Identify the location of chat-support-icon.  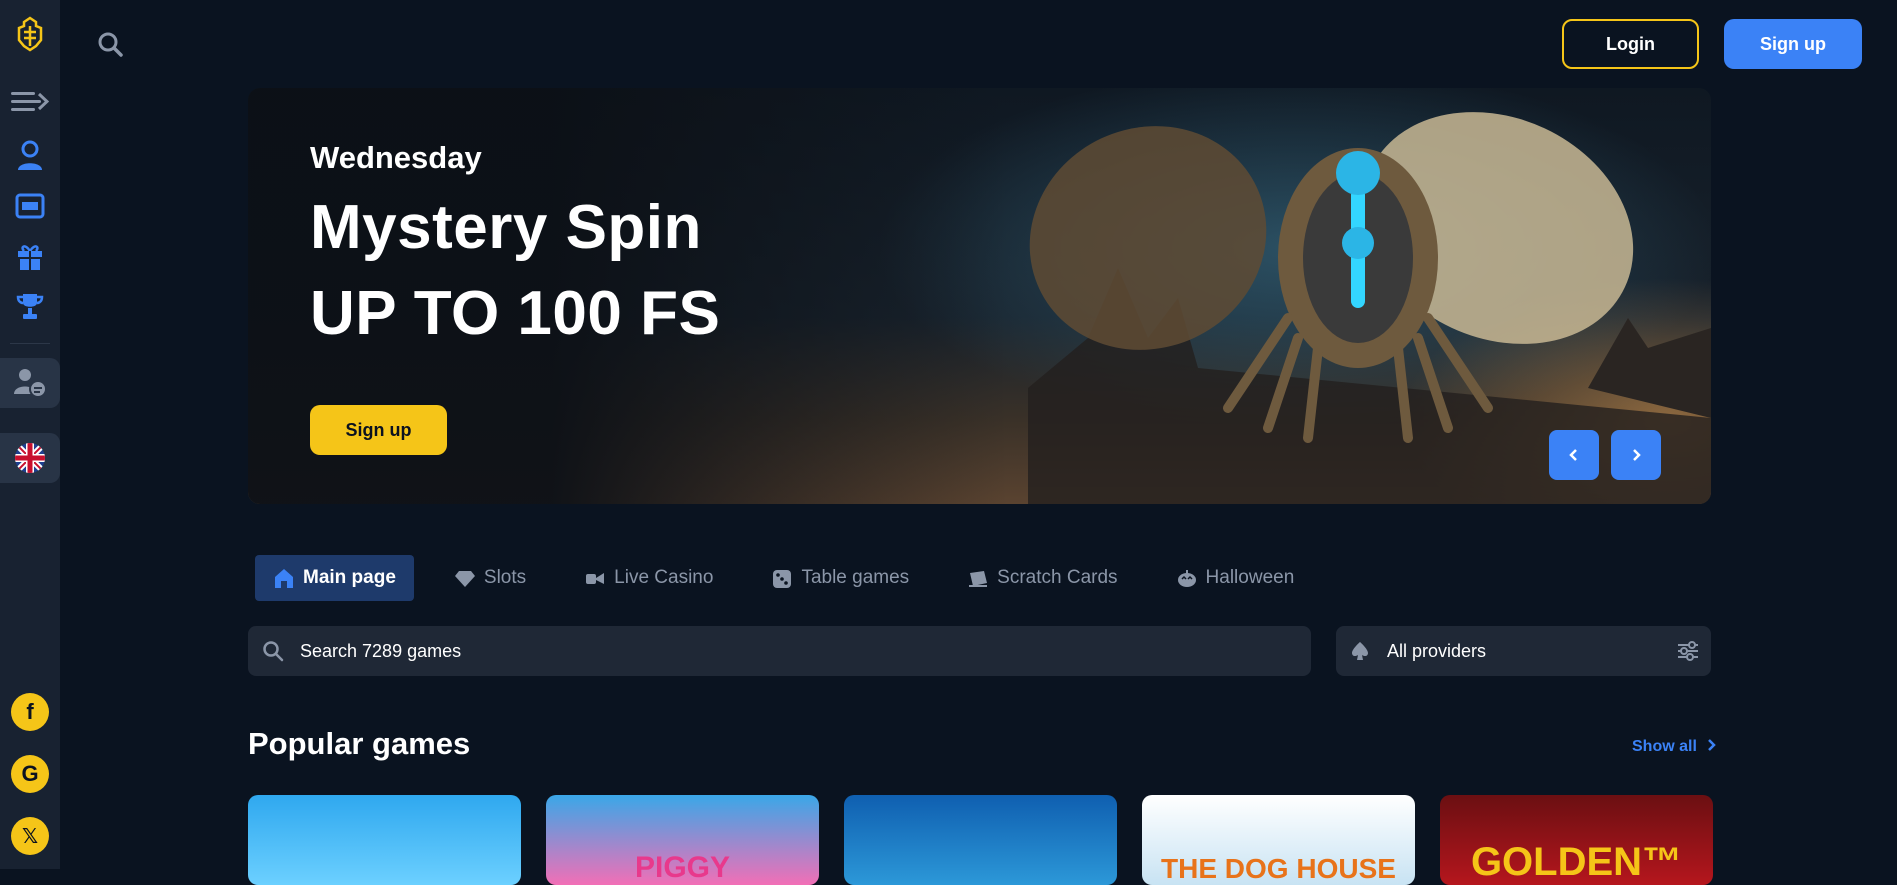
(30, 383).